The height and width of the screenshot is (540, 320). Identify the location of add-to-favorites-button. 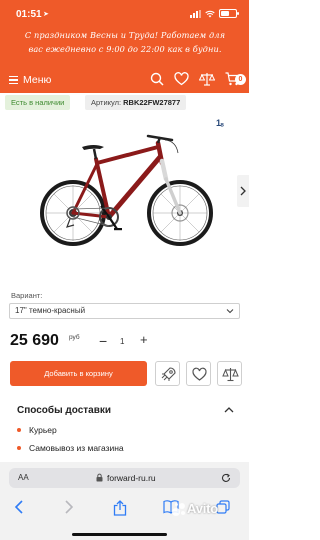
(198, 373).